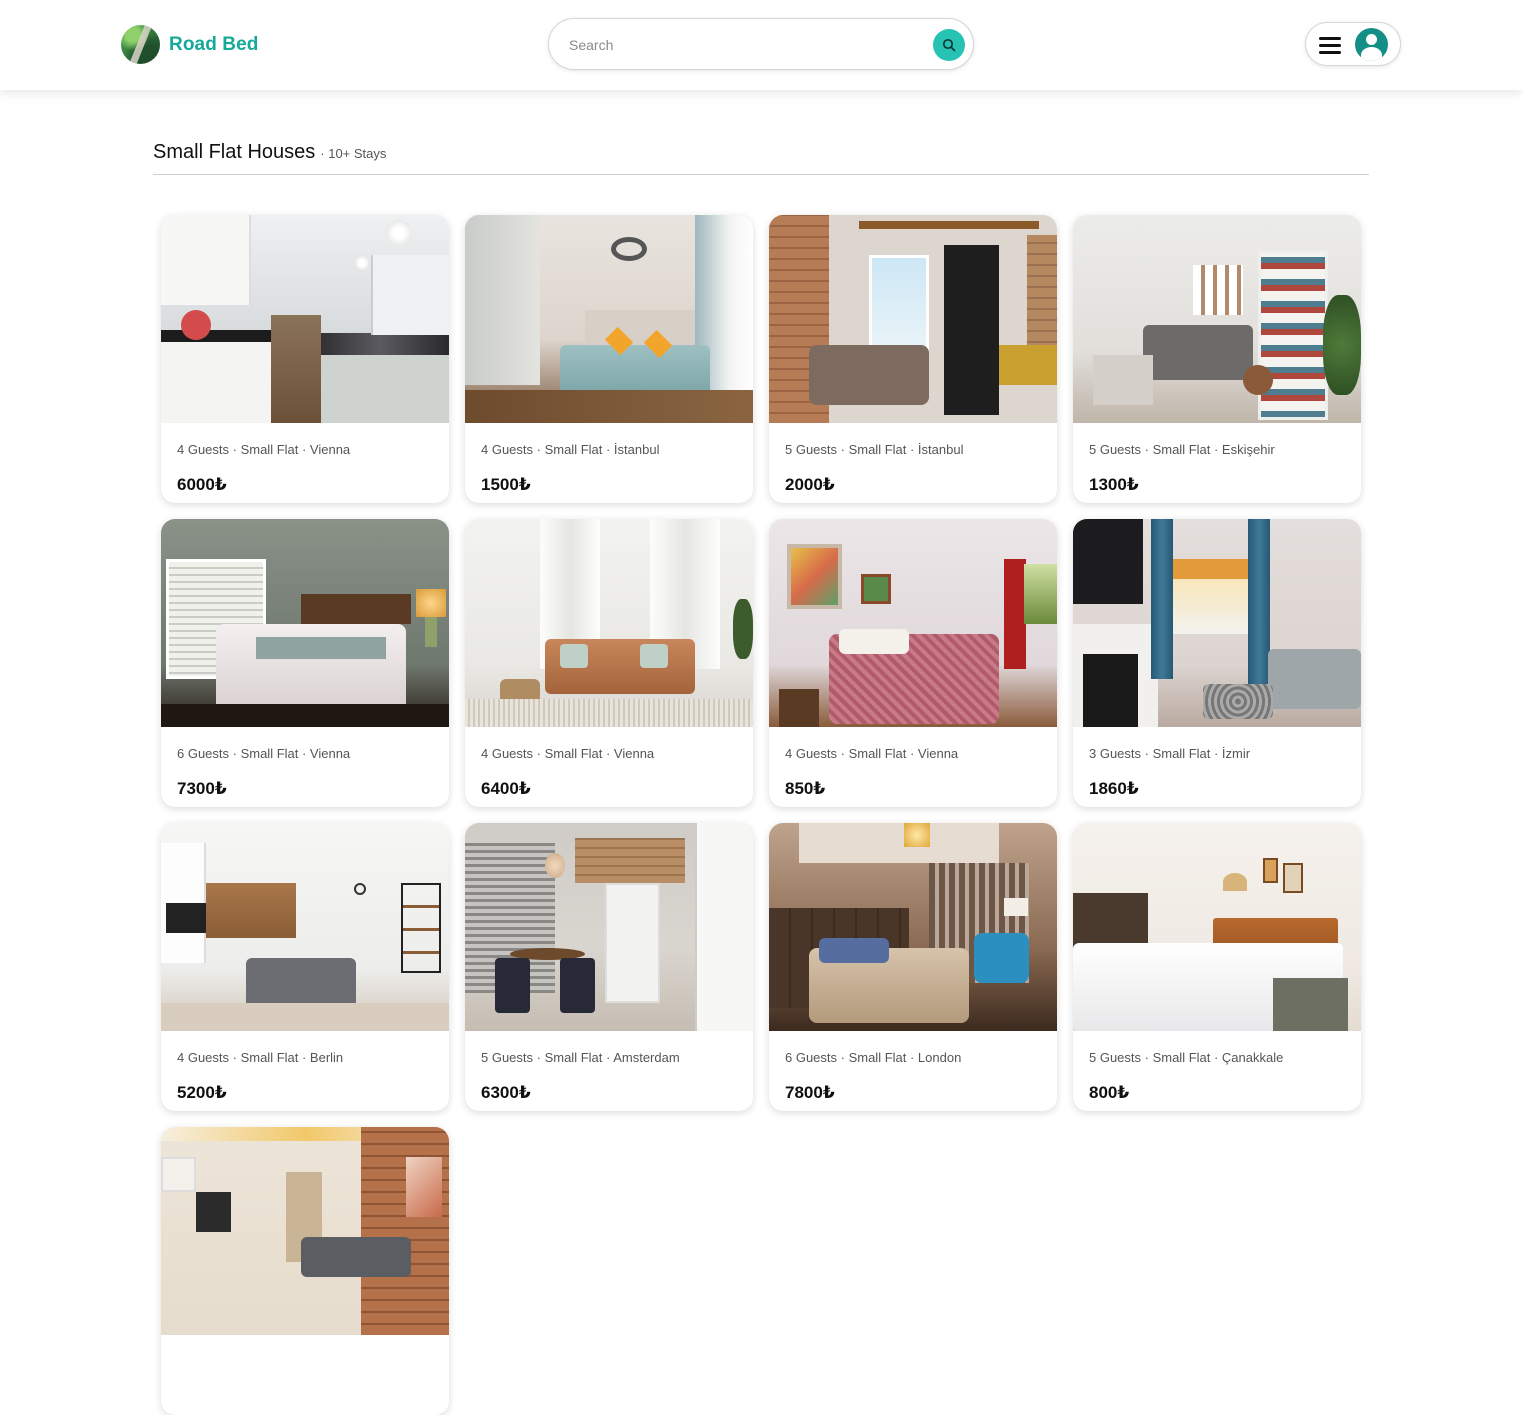  I want to click on top-navbar: Road Bed, so click(761, 45).